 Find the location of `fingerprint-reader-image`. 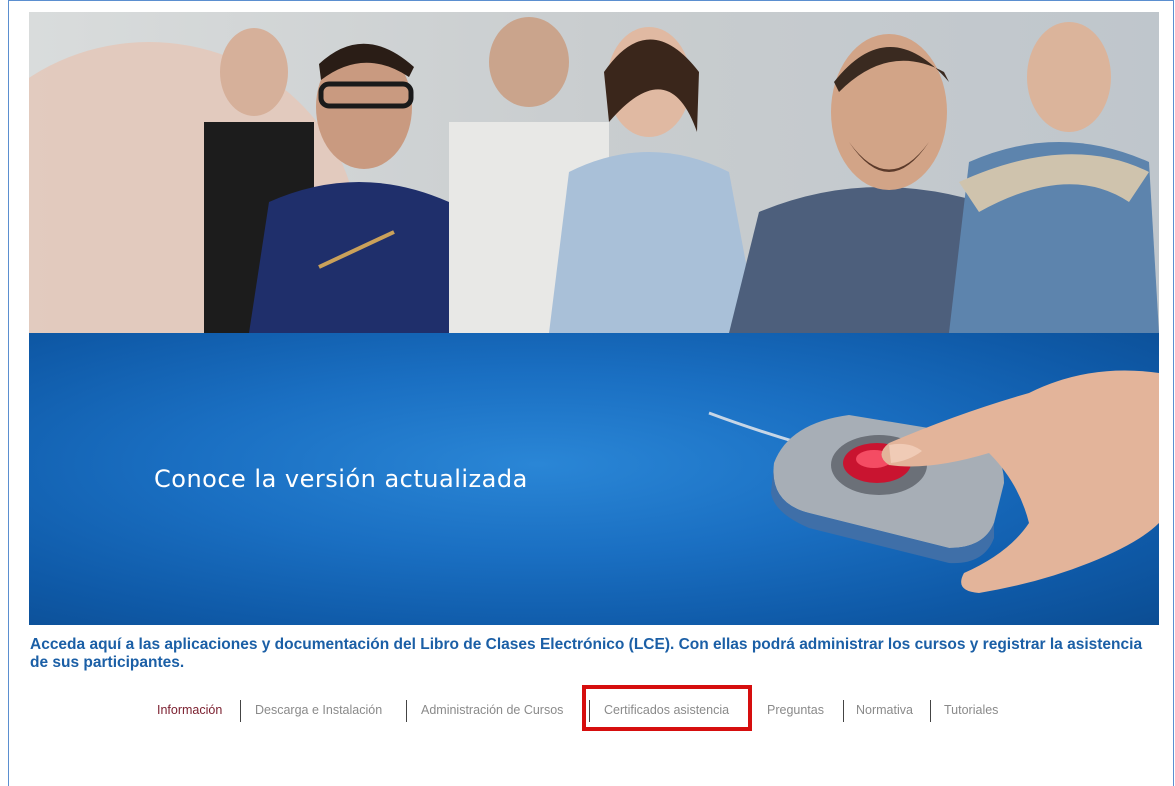

fingerprint-reader-image is located at coordinates (933, 481).